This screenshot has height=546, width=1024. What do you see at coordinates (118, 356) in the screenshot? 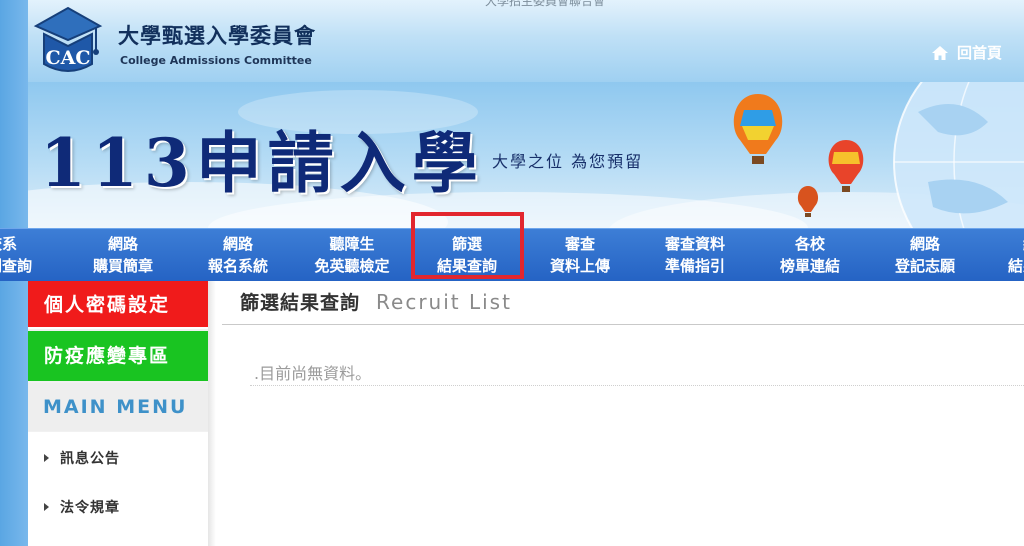
I see `epidemic-response-button: 防疫應變專區` at bounding box center [118, 356].